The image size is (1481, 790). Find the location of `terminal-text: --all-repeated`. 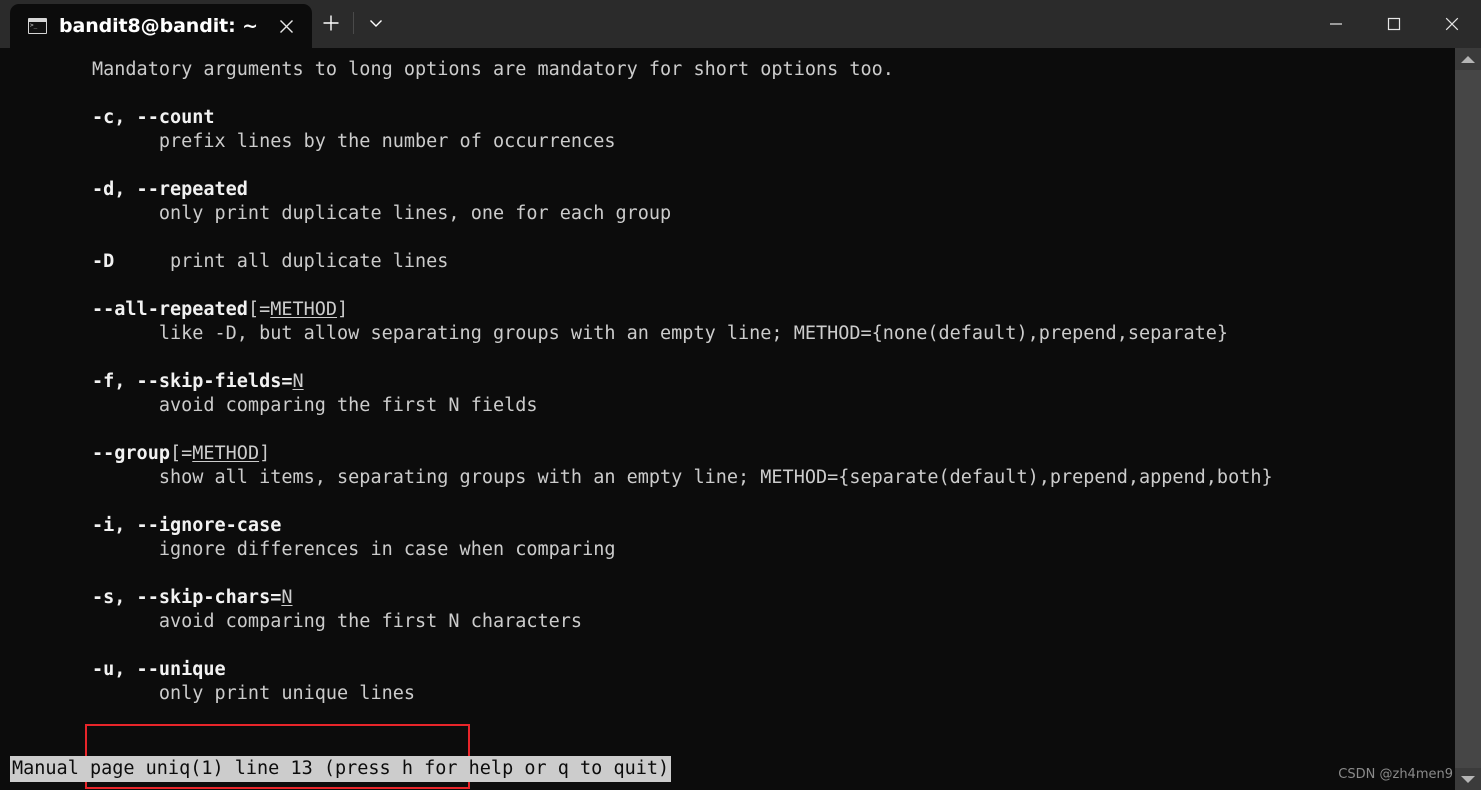

terminal-text: --all-repeated is located at coordinates (170, 309).